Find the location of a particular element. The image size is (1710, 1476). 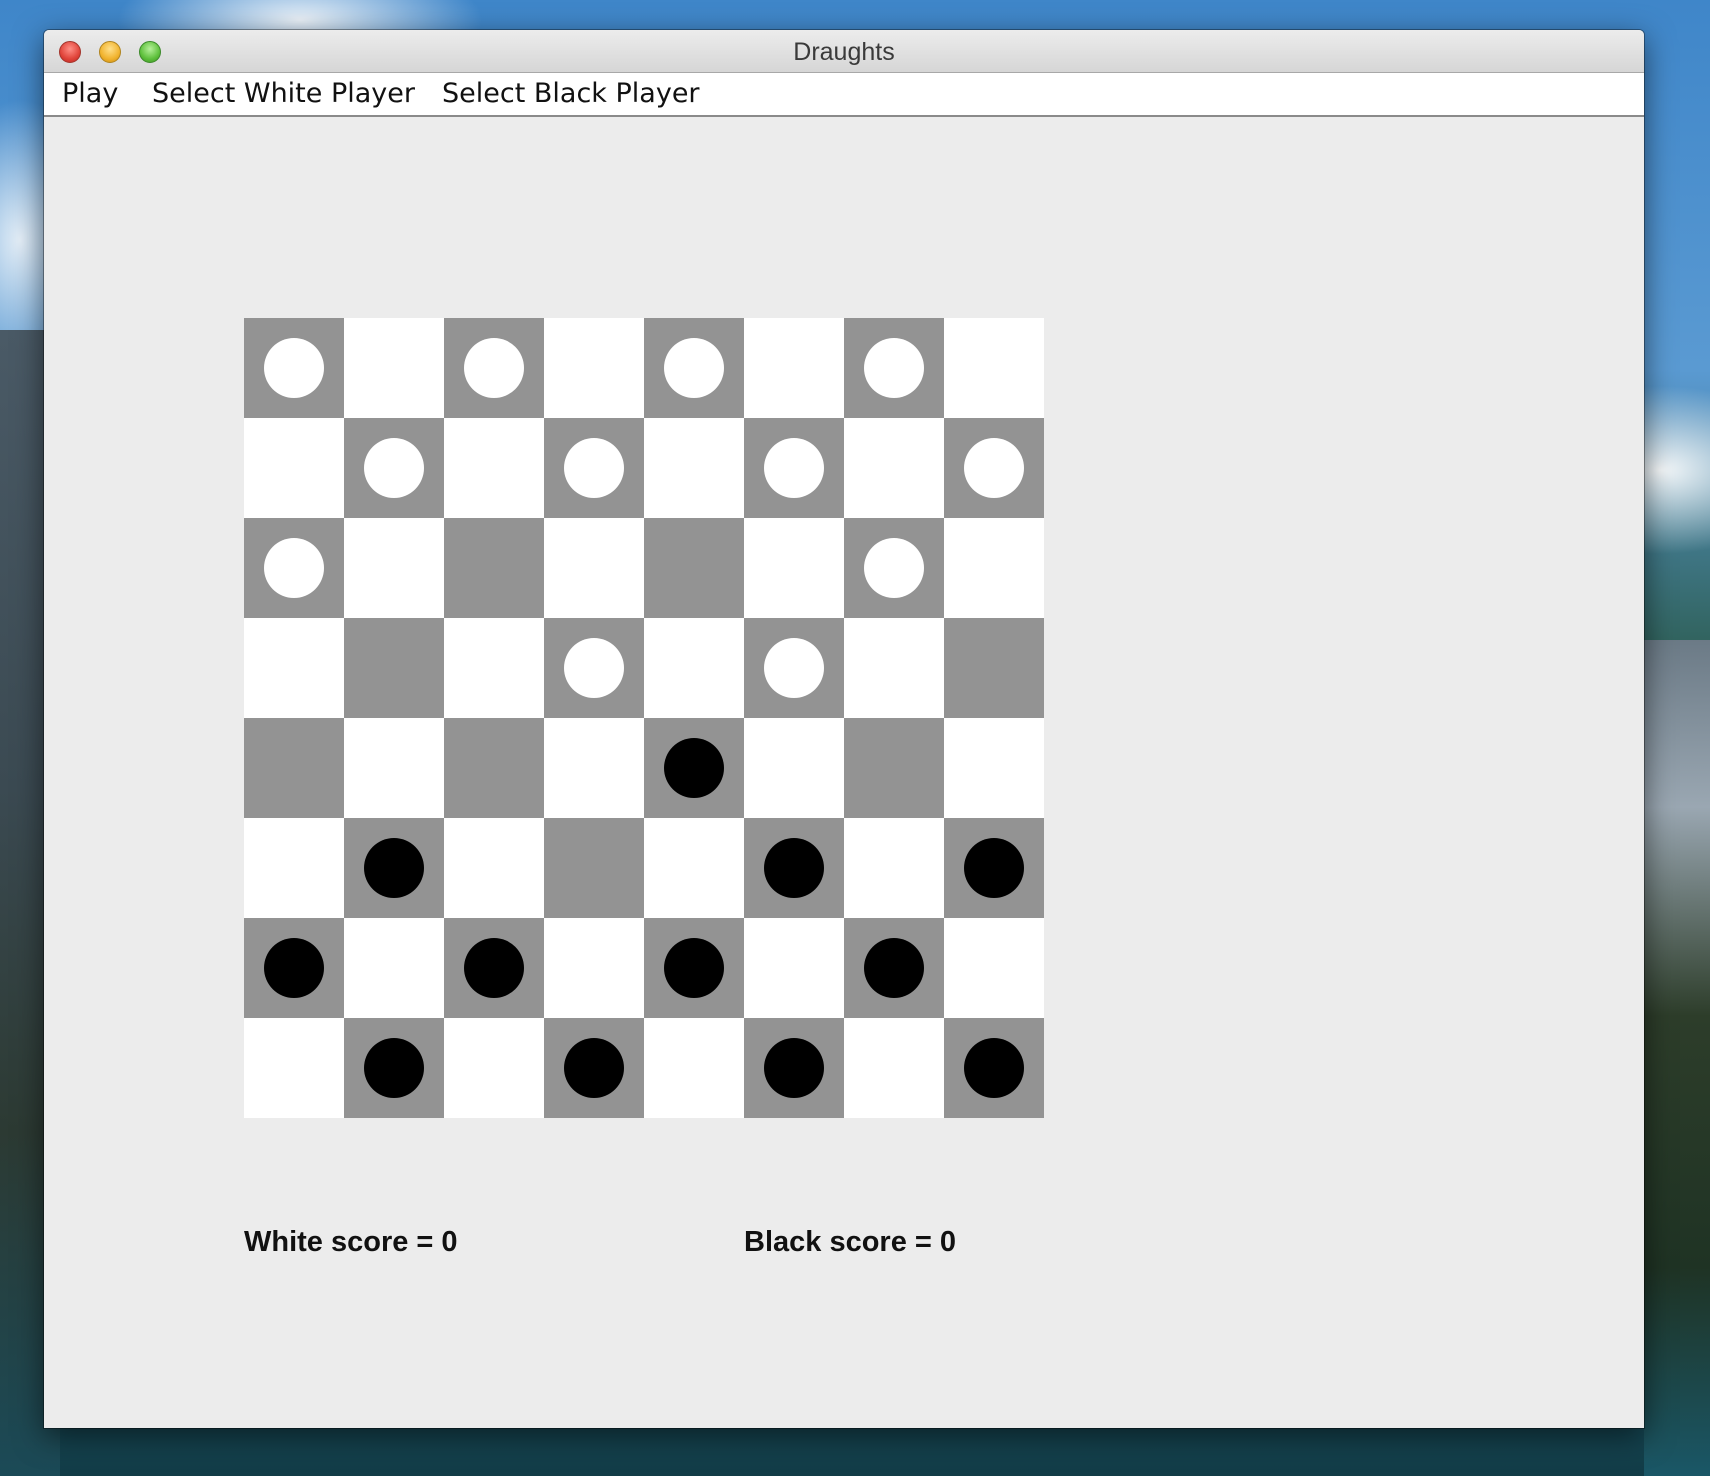

desktop-scenery-right is located at coordinates (1677, 1058).